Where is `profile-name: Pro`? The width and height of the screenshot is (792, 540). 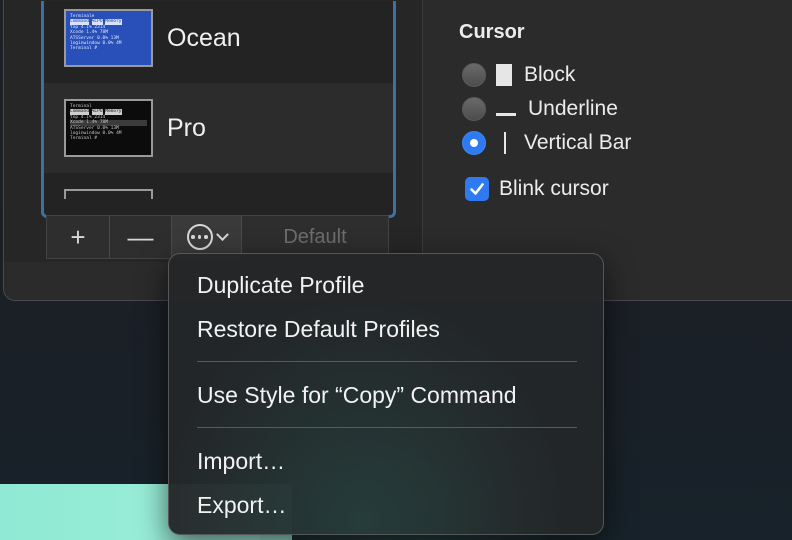 profile-name: Pro is located at coordinates (186, 127).